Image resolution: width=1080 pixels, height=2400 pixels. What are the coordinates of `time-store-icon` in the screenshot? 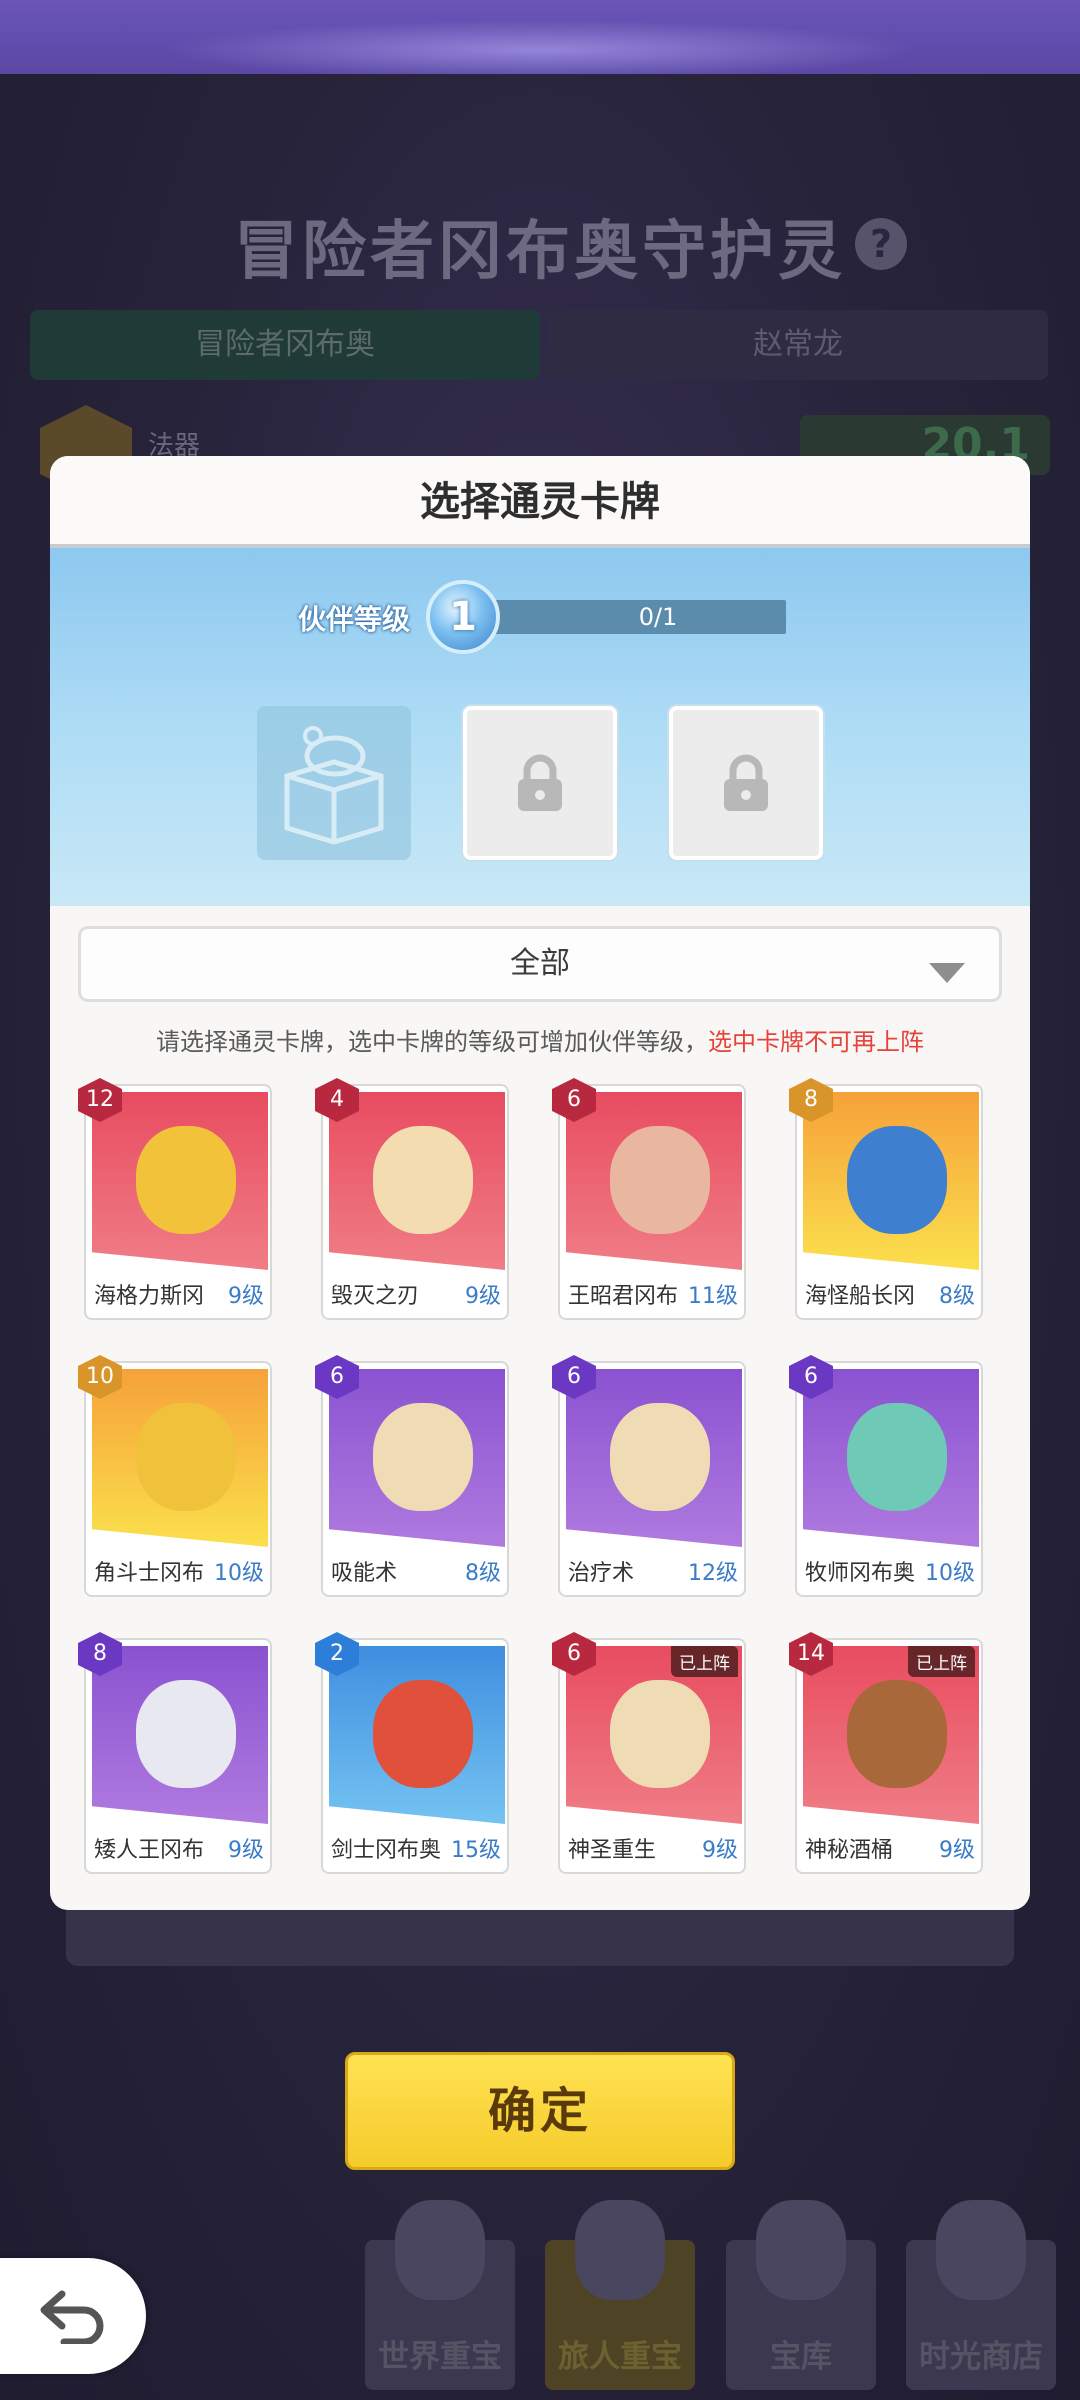 It's located at (981, 2250).